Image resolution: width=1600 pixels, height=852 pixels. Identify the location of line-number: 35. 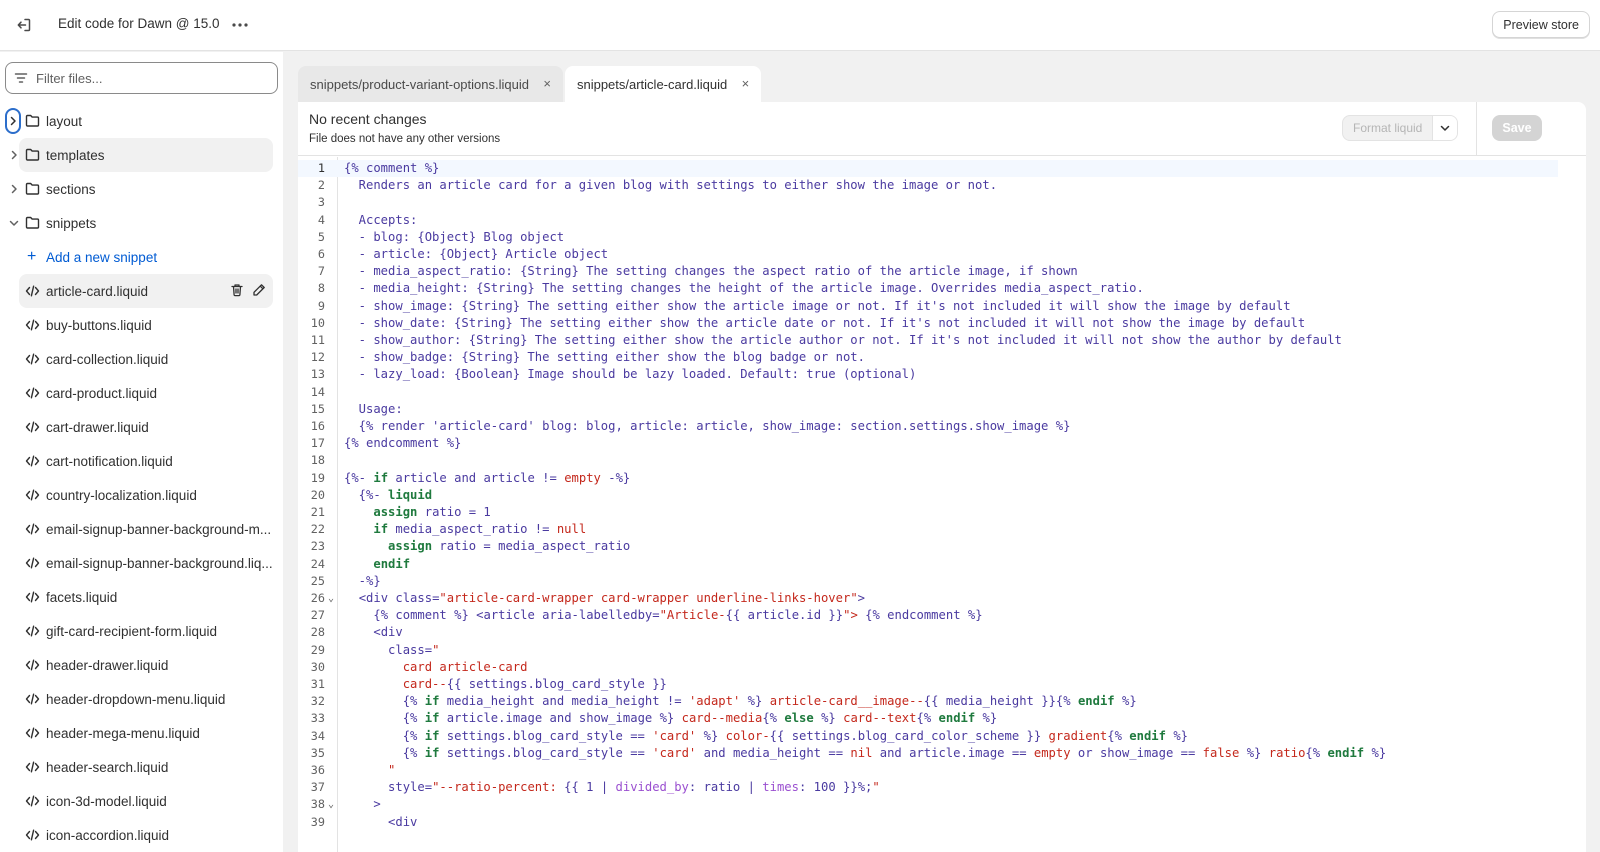
(317, 752).